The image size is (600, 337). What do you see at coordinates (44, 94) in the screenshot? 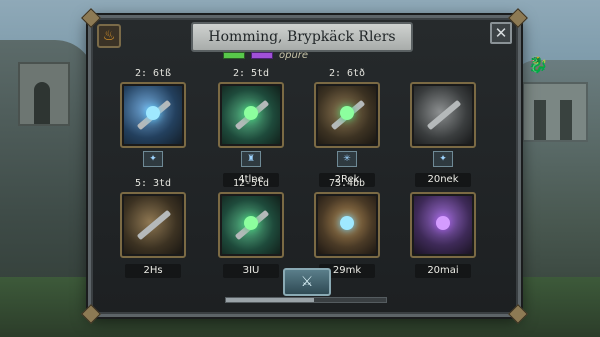
I see `background-ruin-left` at bounding box center [44, 94].